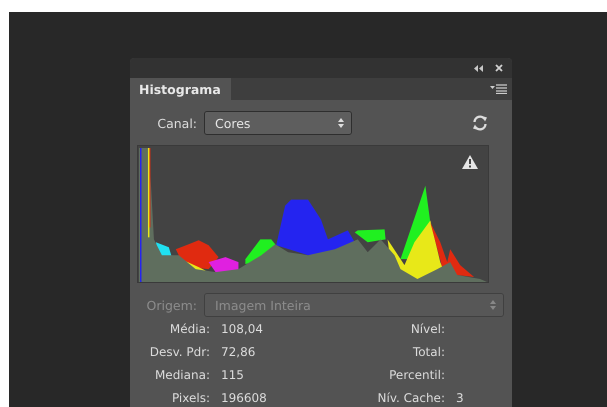  What do you see at coordinates (416, 375) in the screenshot?
I see `stat-label: Percentil:` at bounding box center [416, 375].